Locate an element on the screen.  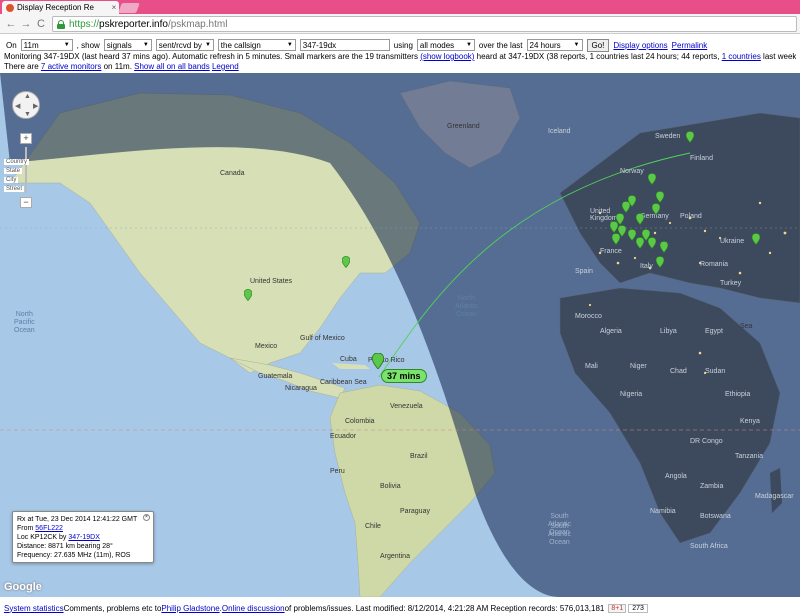
zoom-tick-label: Street is located at coordinates (14, 189).